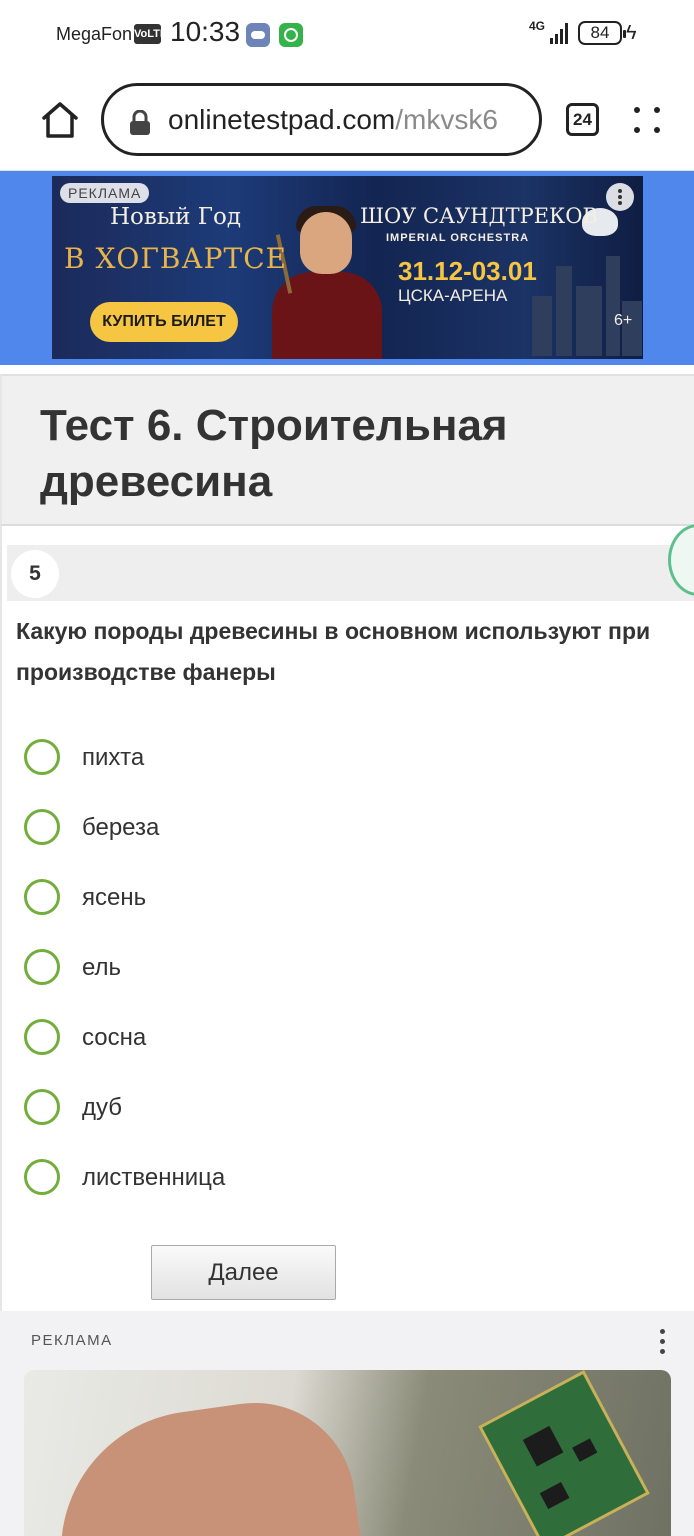 Image resolution: width=694 pixels, height=1536 pixels. I want to click on option-label: береза, so click(121, 827).